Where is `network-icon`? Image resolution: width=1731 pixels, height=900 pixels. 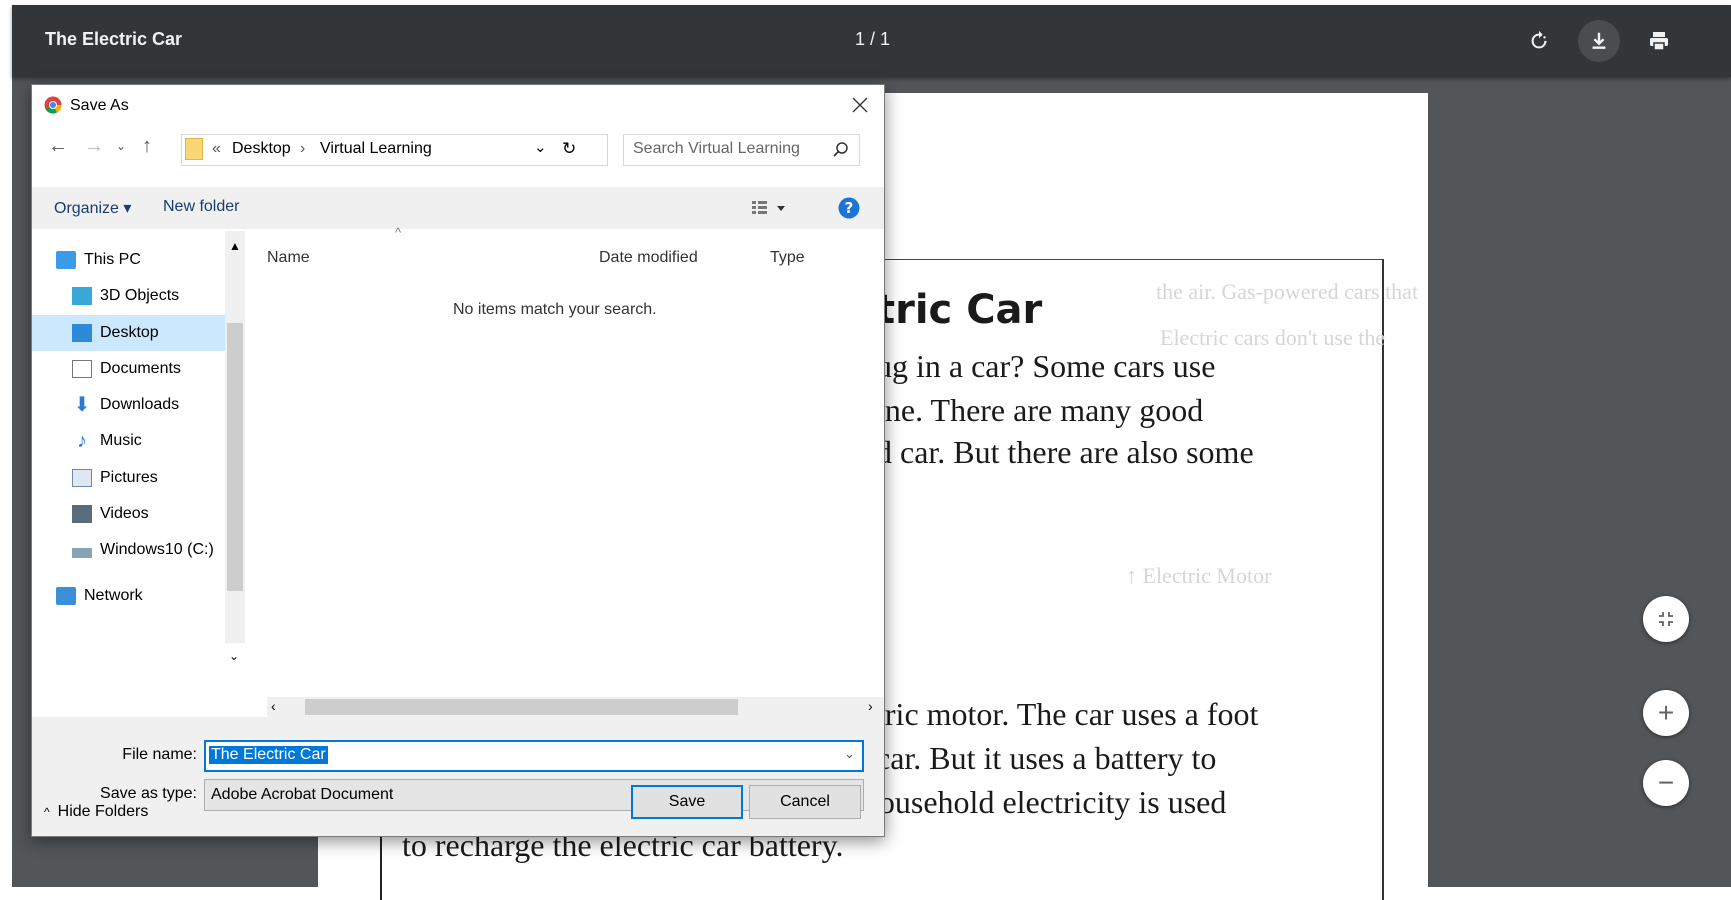 network-icon is located at coordinates (66, 596).